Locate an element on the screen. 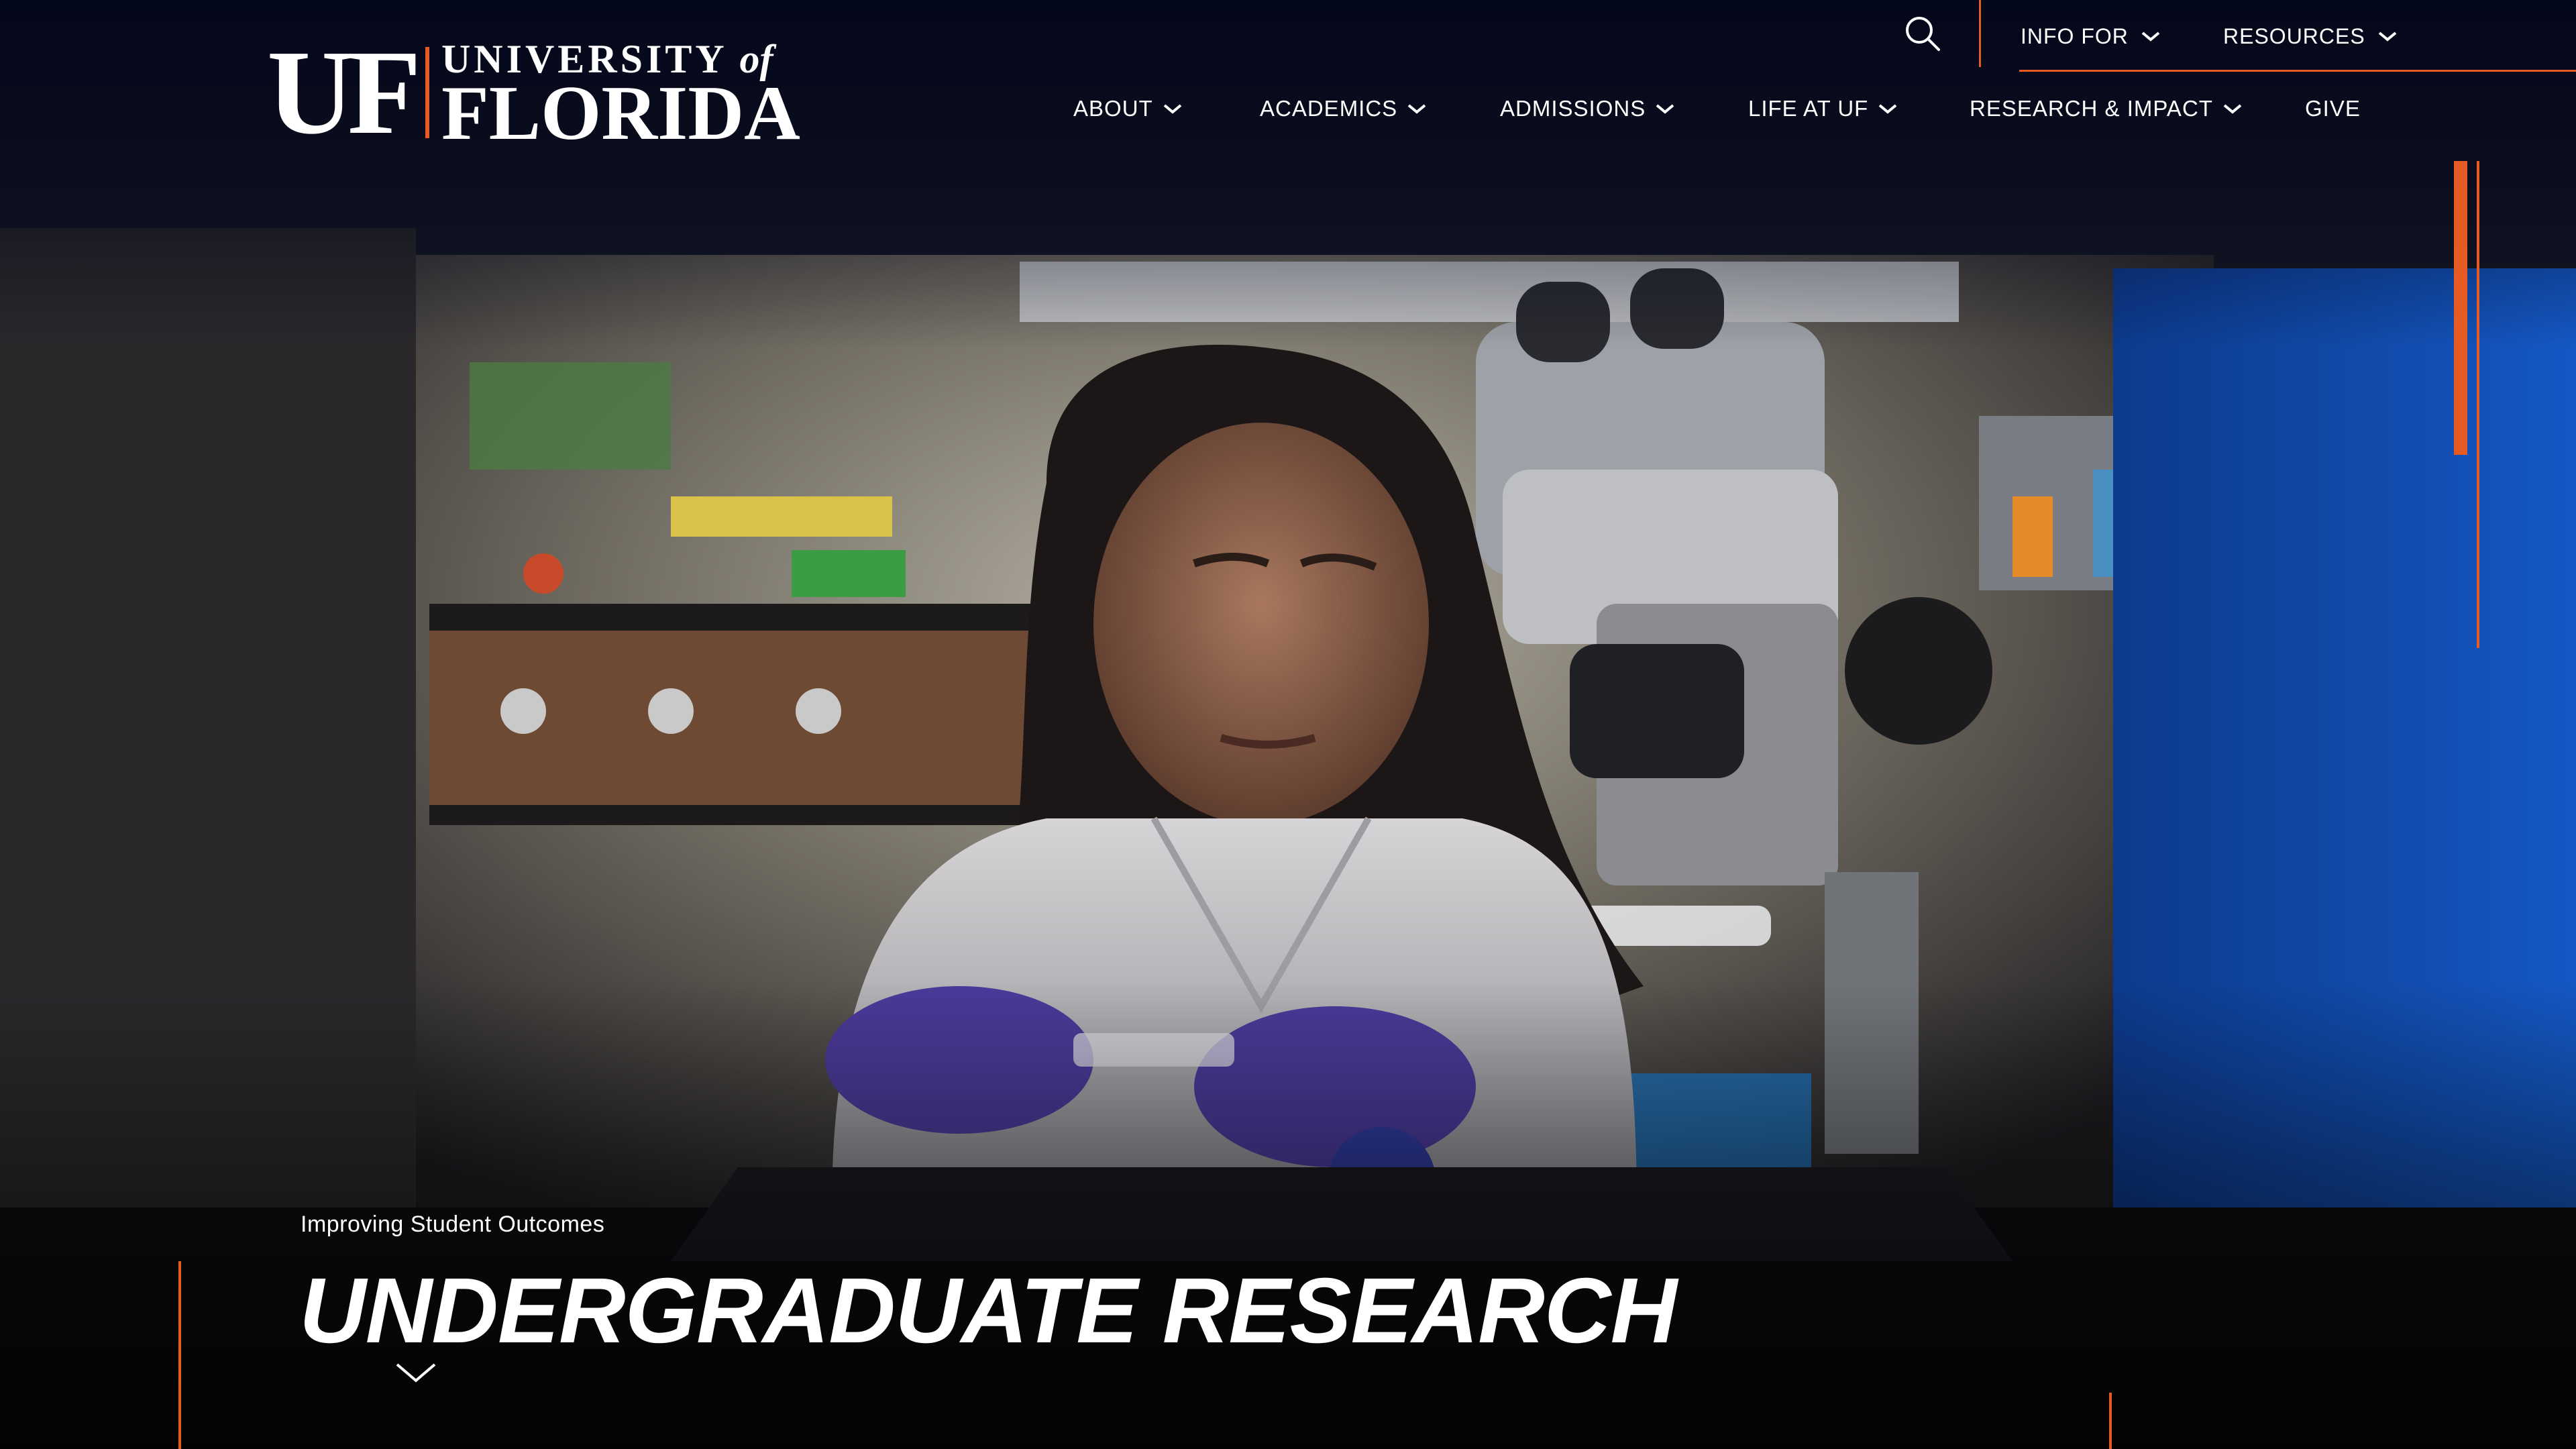 The width and height of the screenshot is (2576, 1449). utility-info-for: INFO FOR is located at coordinates (2091, 36).